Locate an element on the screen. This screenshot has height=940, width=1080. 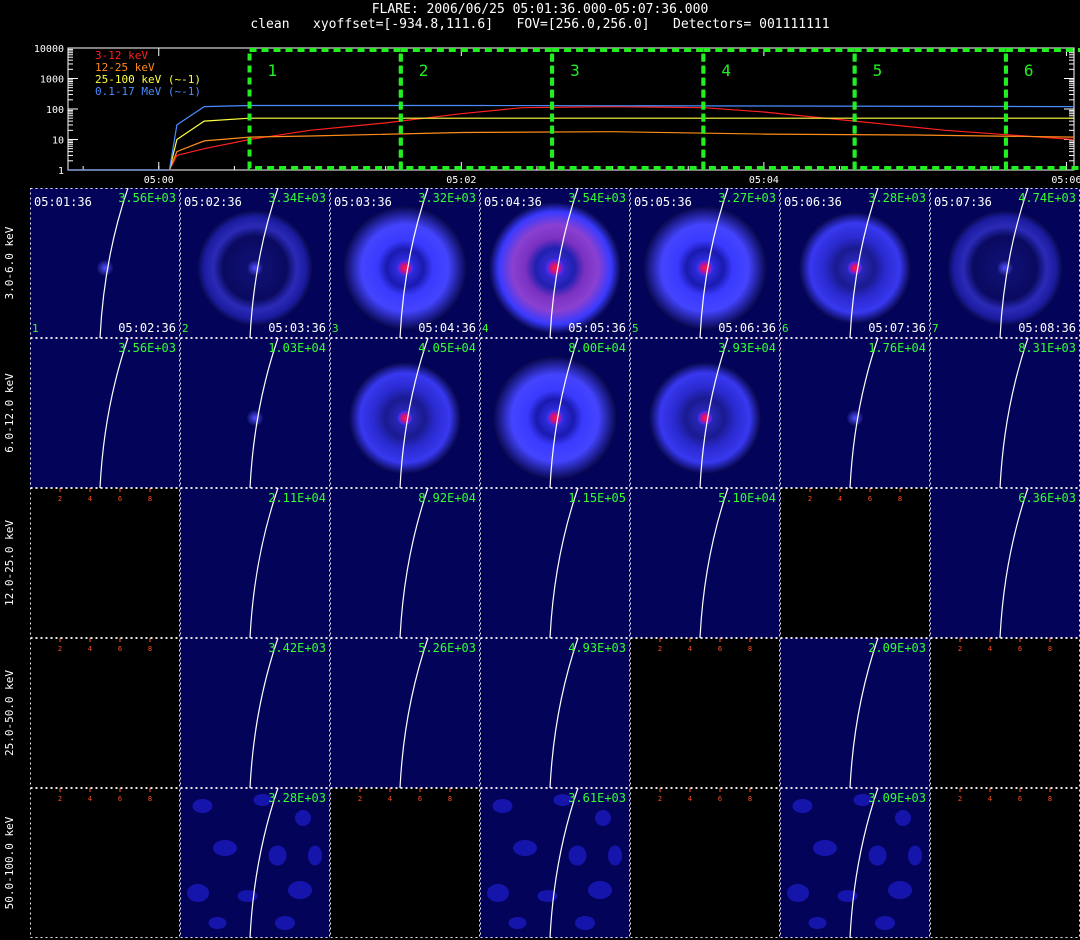
image-cell: 6.36E+03 is located at coordinates (1005, 563).